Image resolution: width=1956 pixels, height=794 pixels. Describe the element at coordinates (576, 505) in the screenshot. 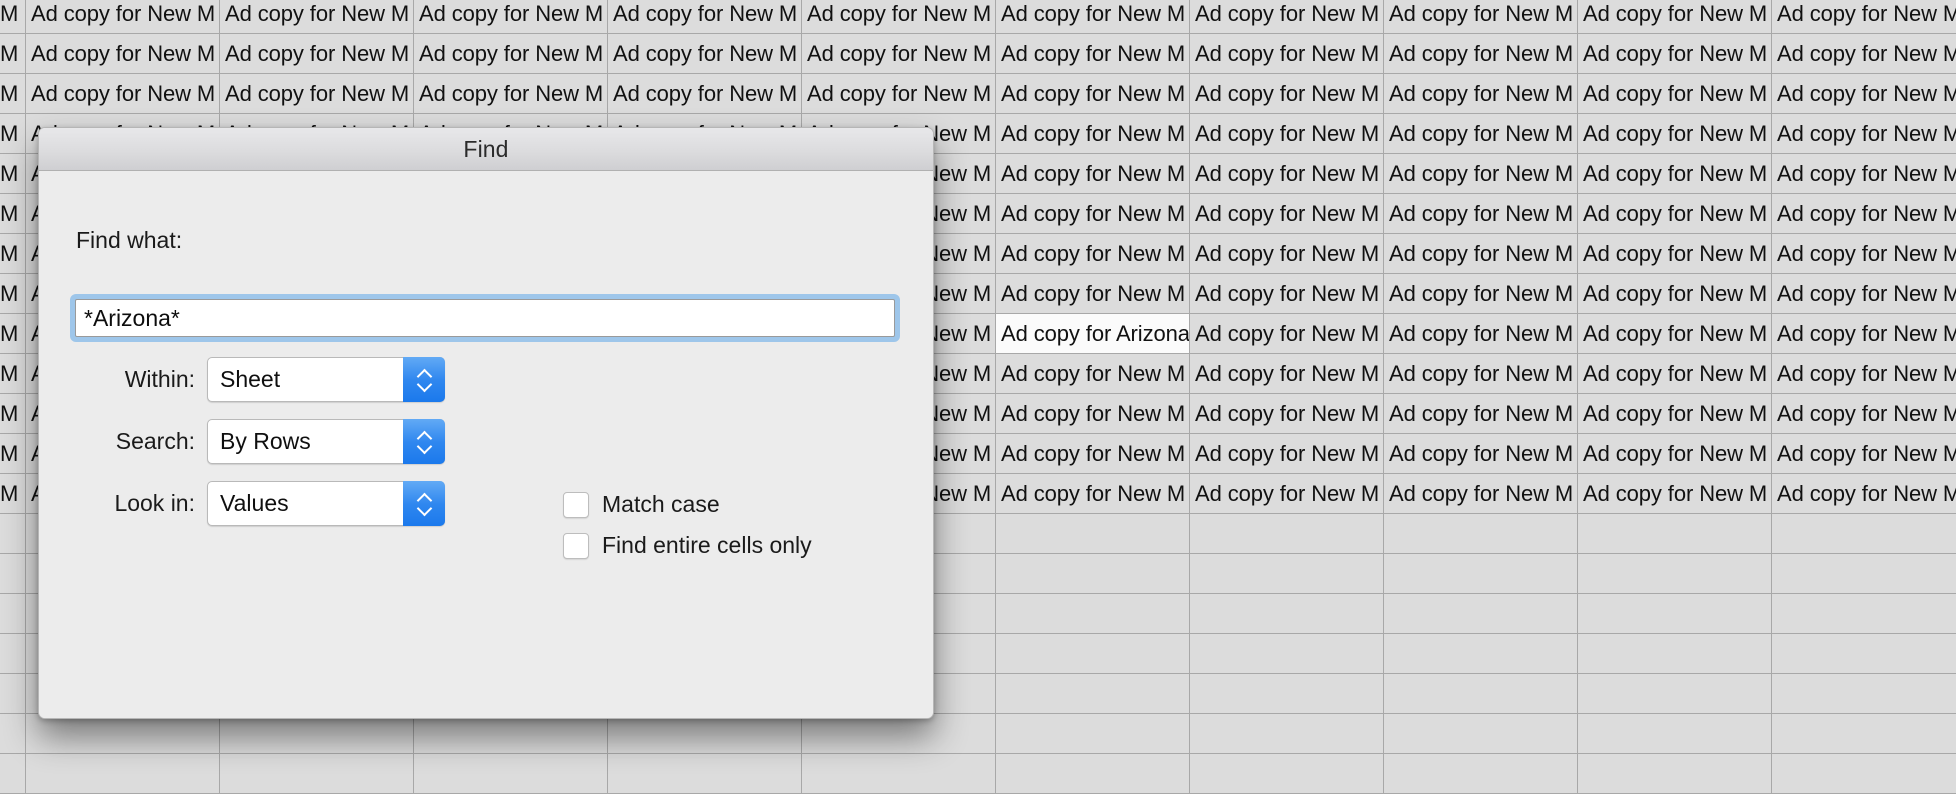

I see `match-case-checkbox` at that location.